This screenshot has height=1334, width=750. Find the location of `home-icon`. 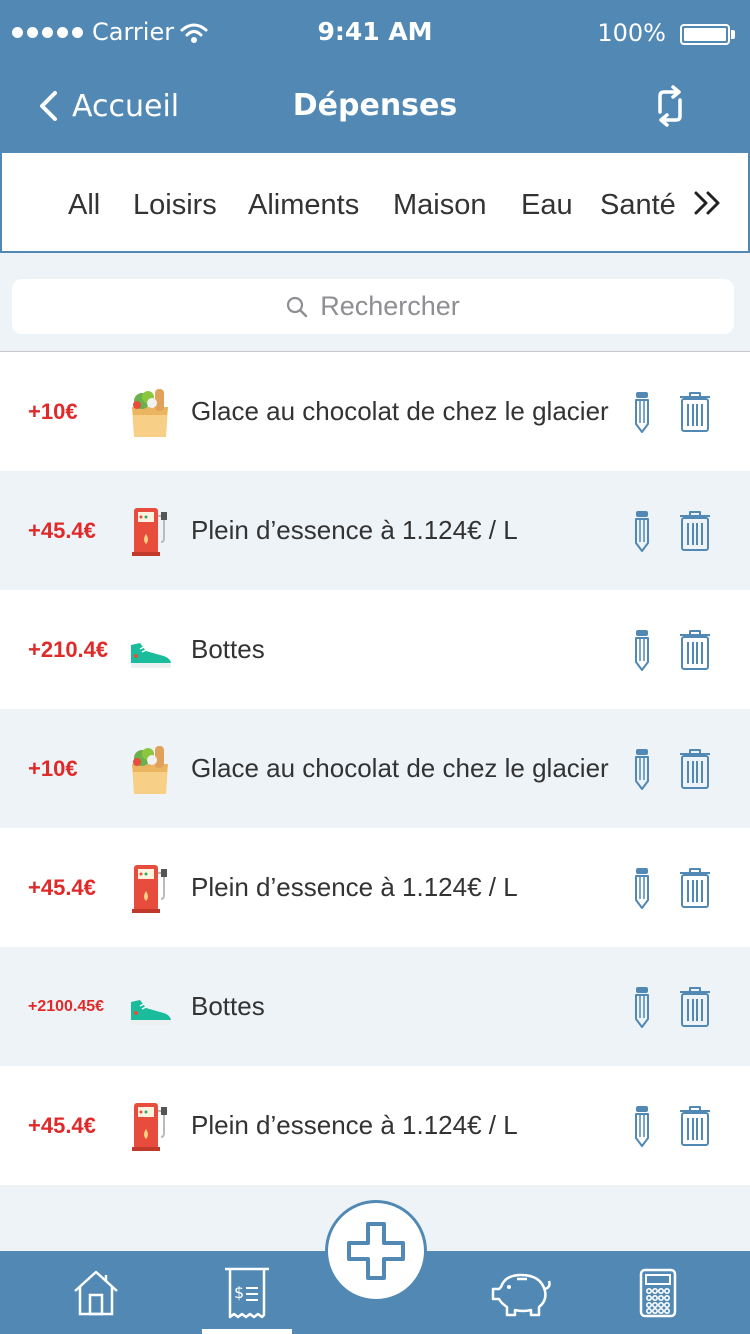

home-icon is located at coordinates (96, 1292).